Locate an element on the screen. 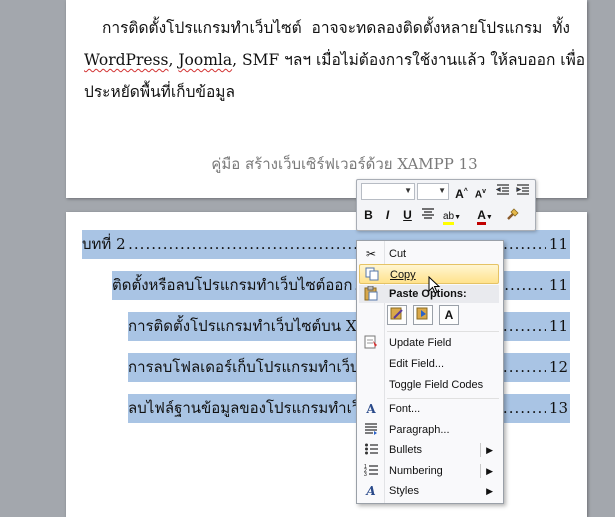 This screenshot has height=517, width=615. align-center-icon is located at coordinates (427, 213).